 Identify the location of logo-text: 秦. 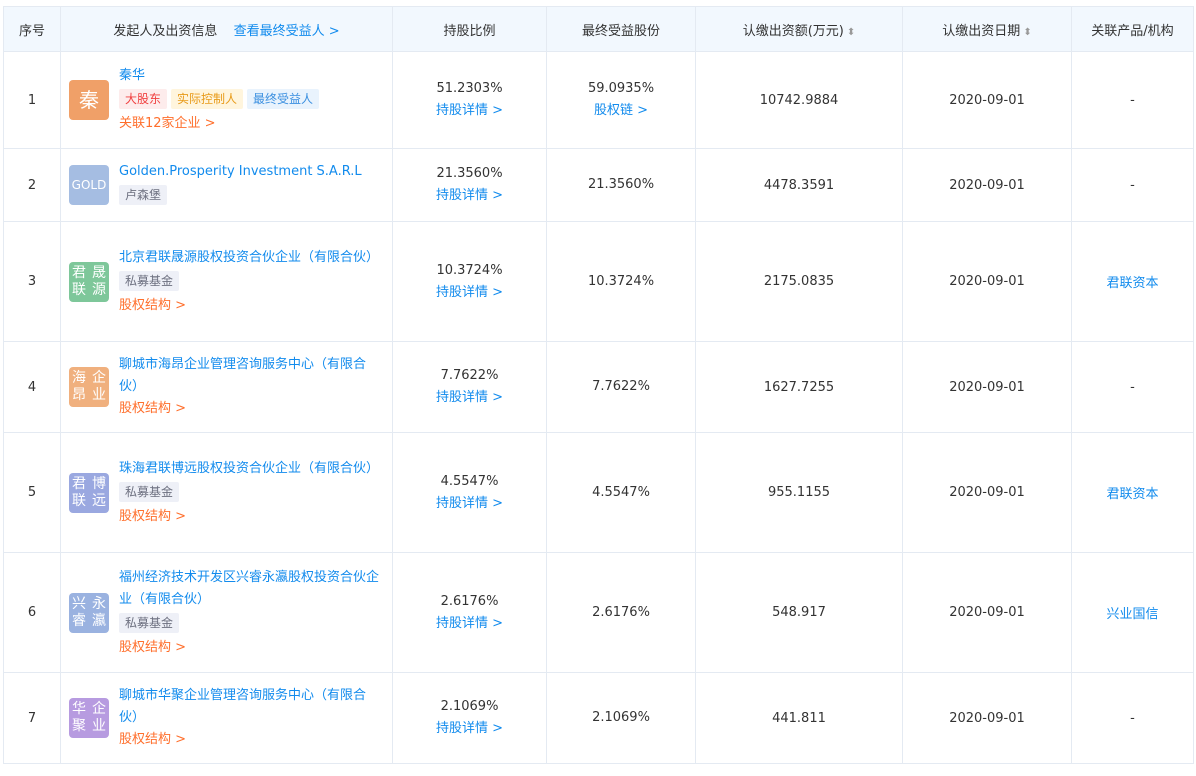
(89, 99).